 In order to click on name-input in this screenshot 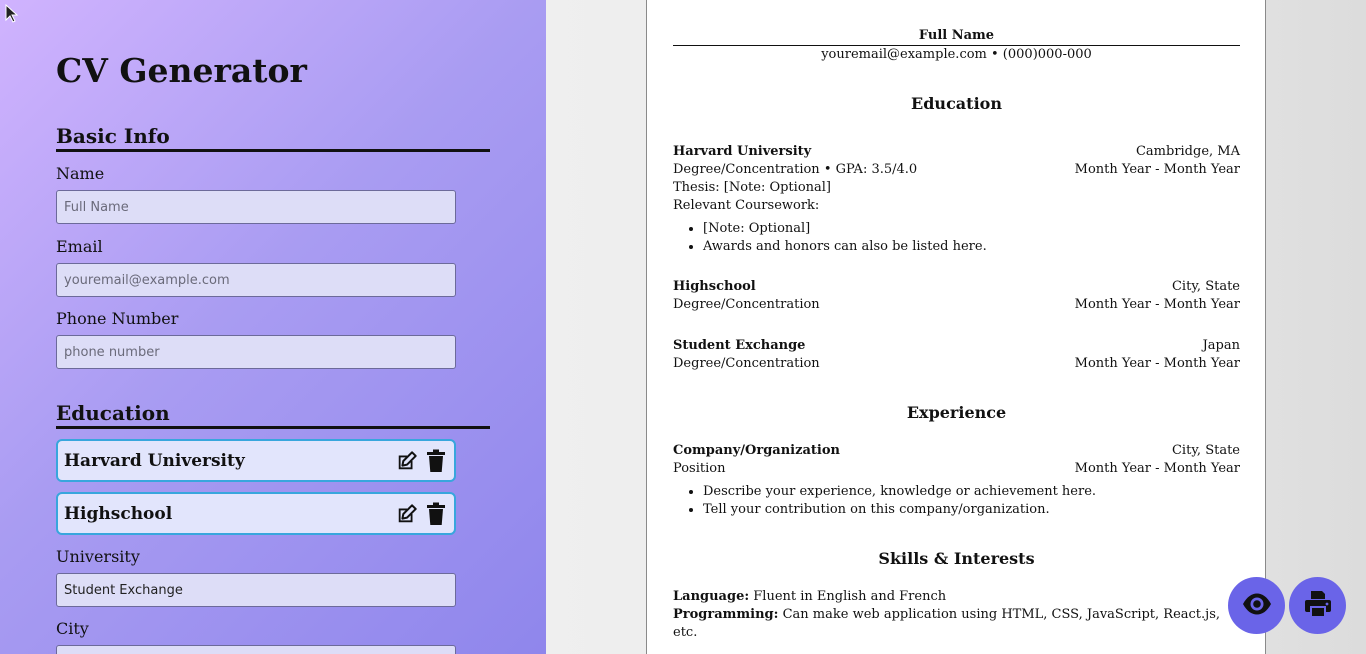, I will do `click(256, 207)`.